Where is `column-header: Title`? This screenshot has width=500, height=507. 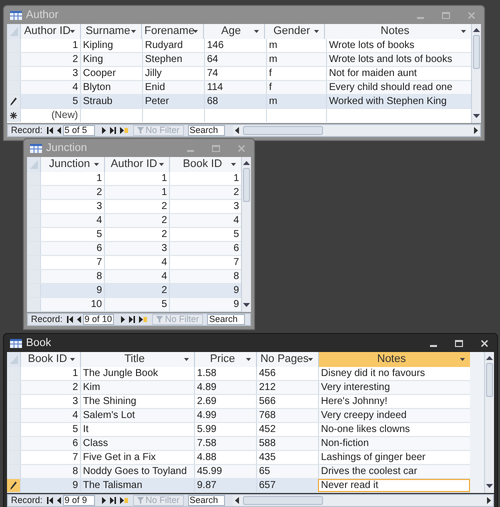 column-header: Title is located at coordinates (137, 359).